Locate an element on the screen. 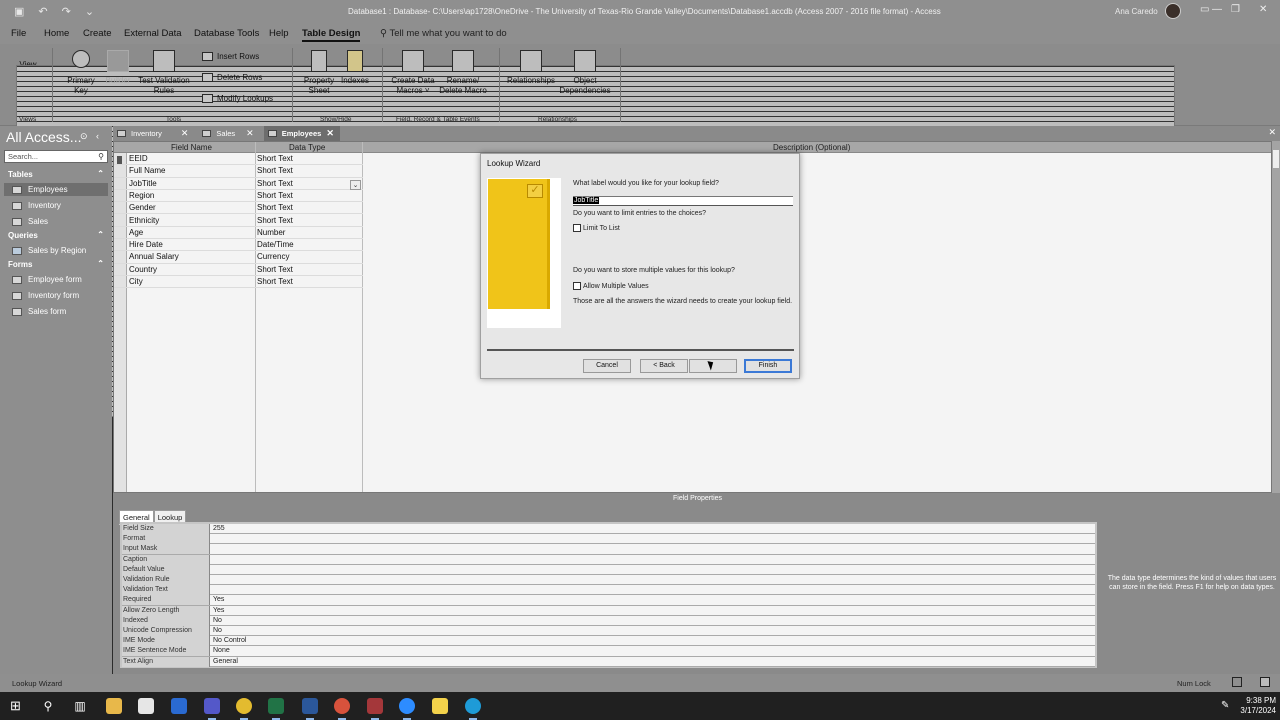  nav-item-inventory-form: Inventory form is located at coordinates (56, 295).